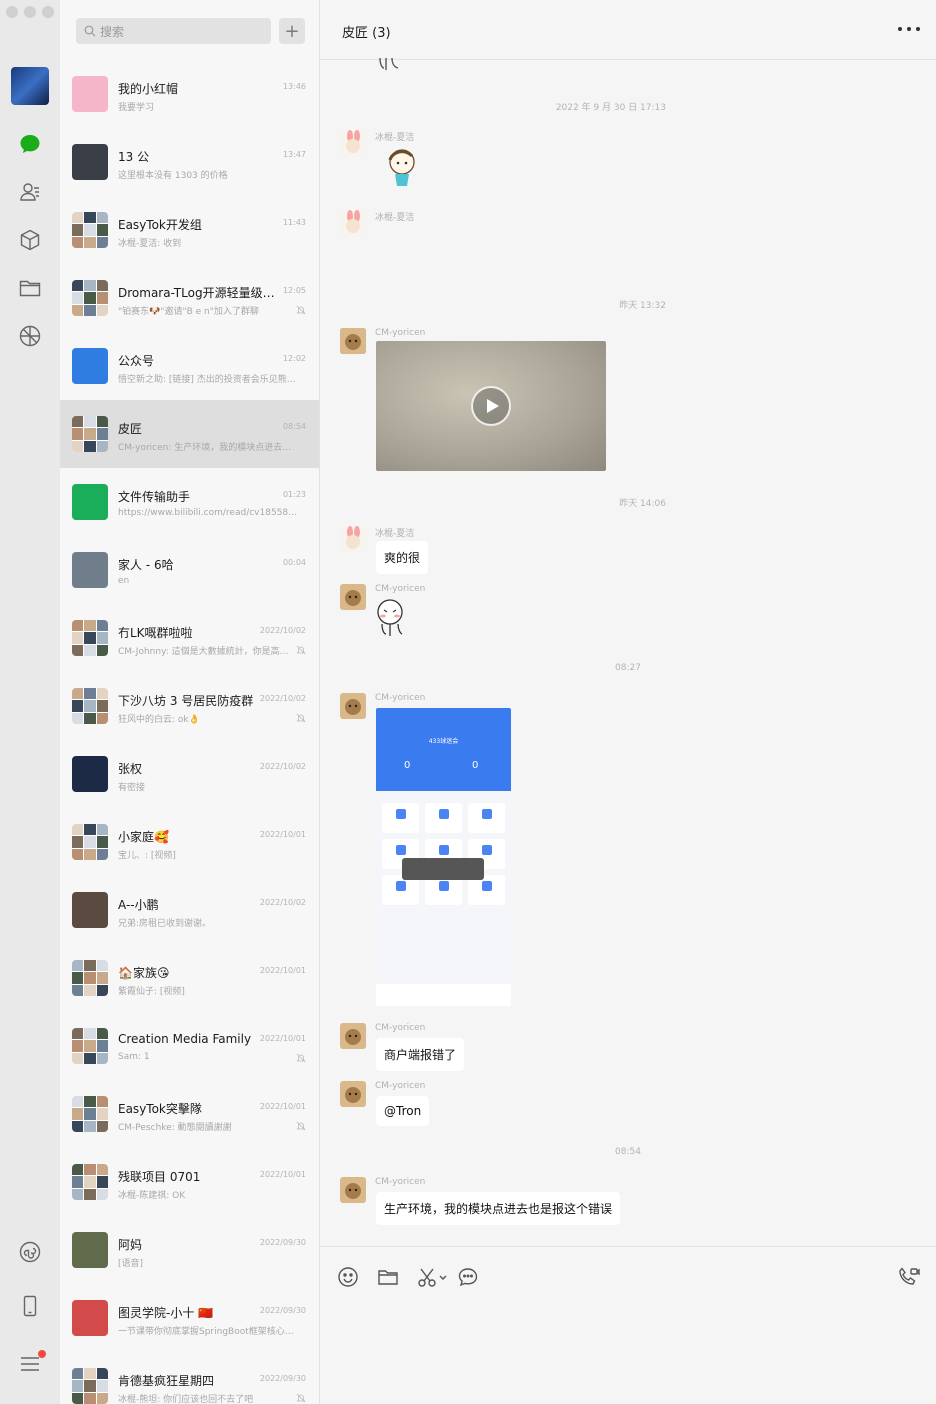 This screenshot has width=936, height=1404. I want to click on chat-title: 皮匠 (3), so click(366, 33).